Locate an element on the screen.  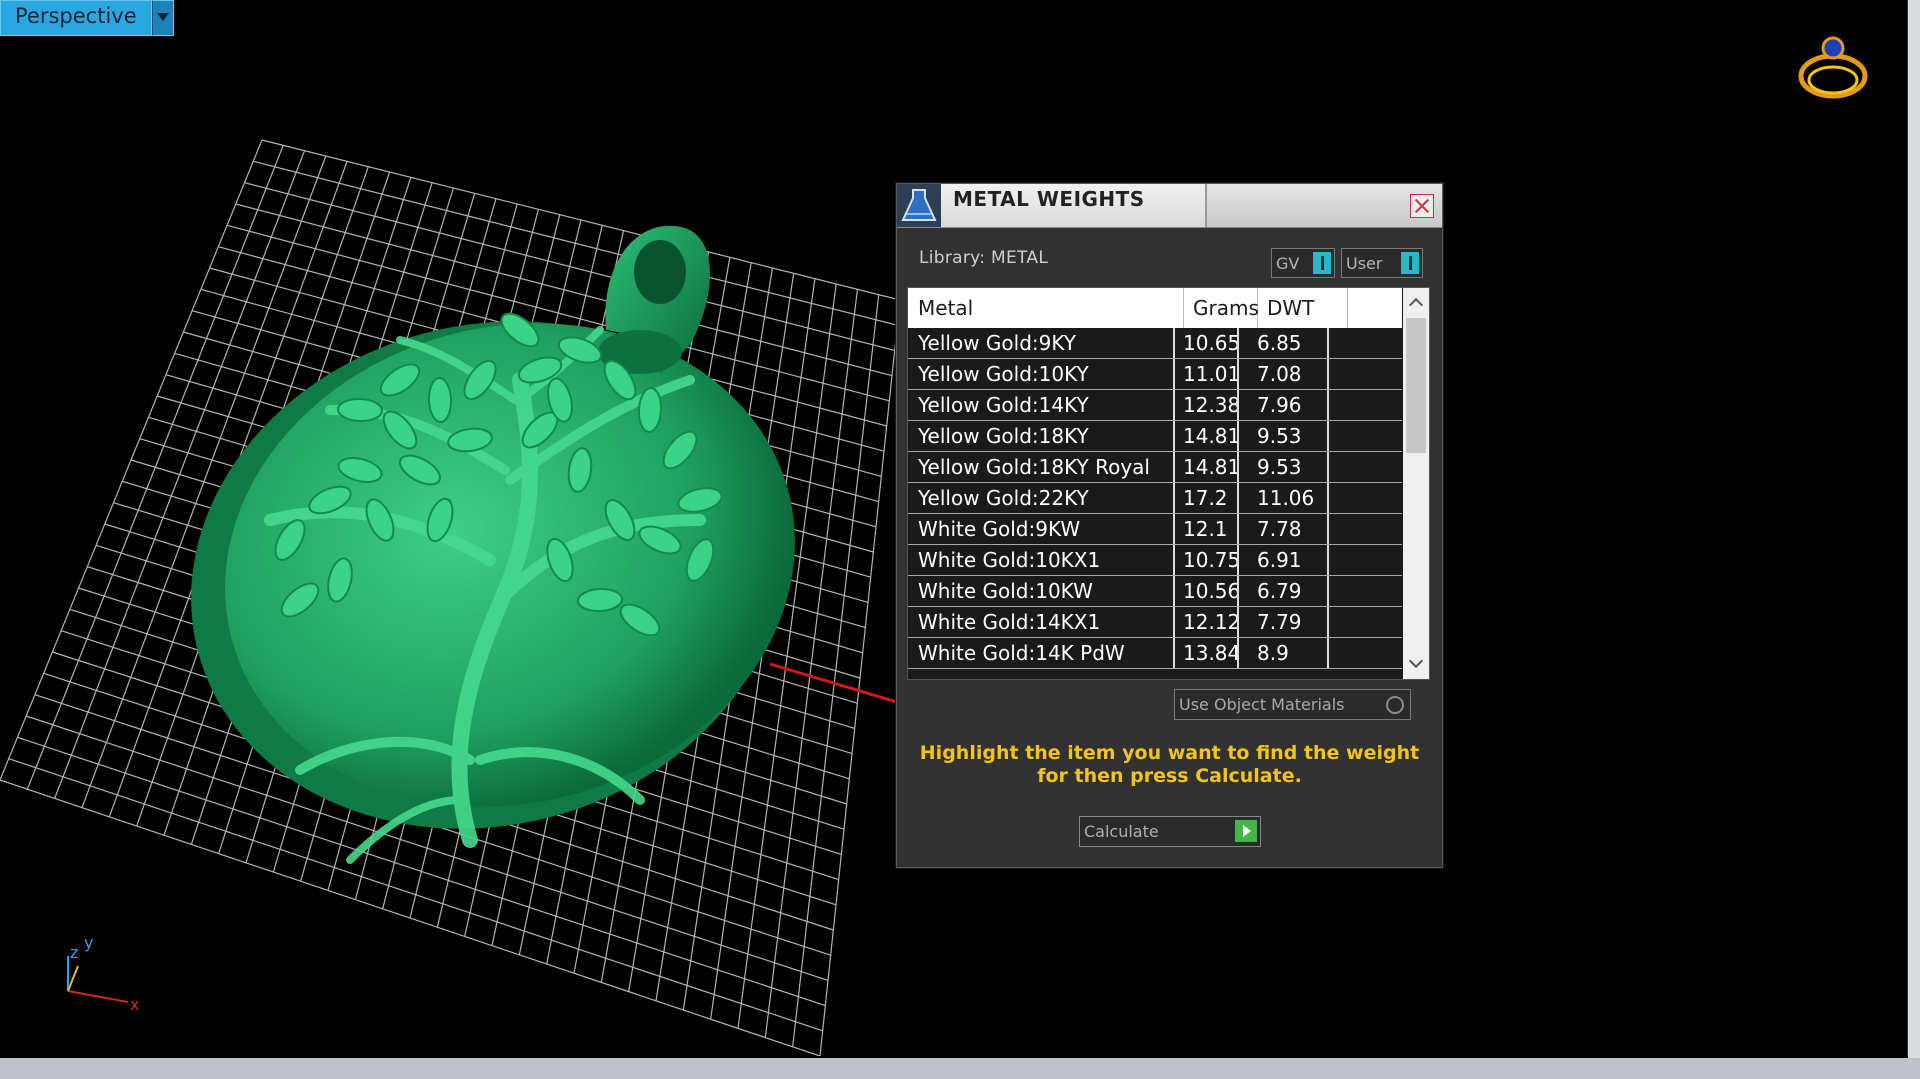
column-header-grams: Grams is located at coordinates (1221, 308).